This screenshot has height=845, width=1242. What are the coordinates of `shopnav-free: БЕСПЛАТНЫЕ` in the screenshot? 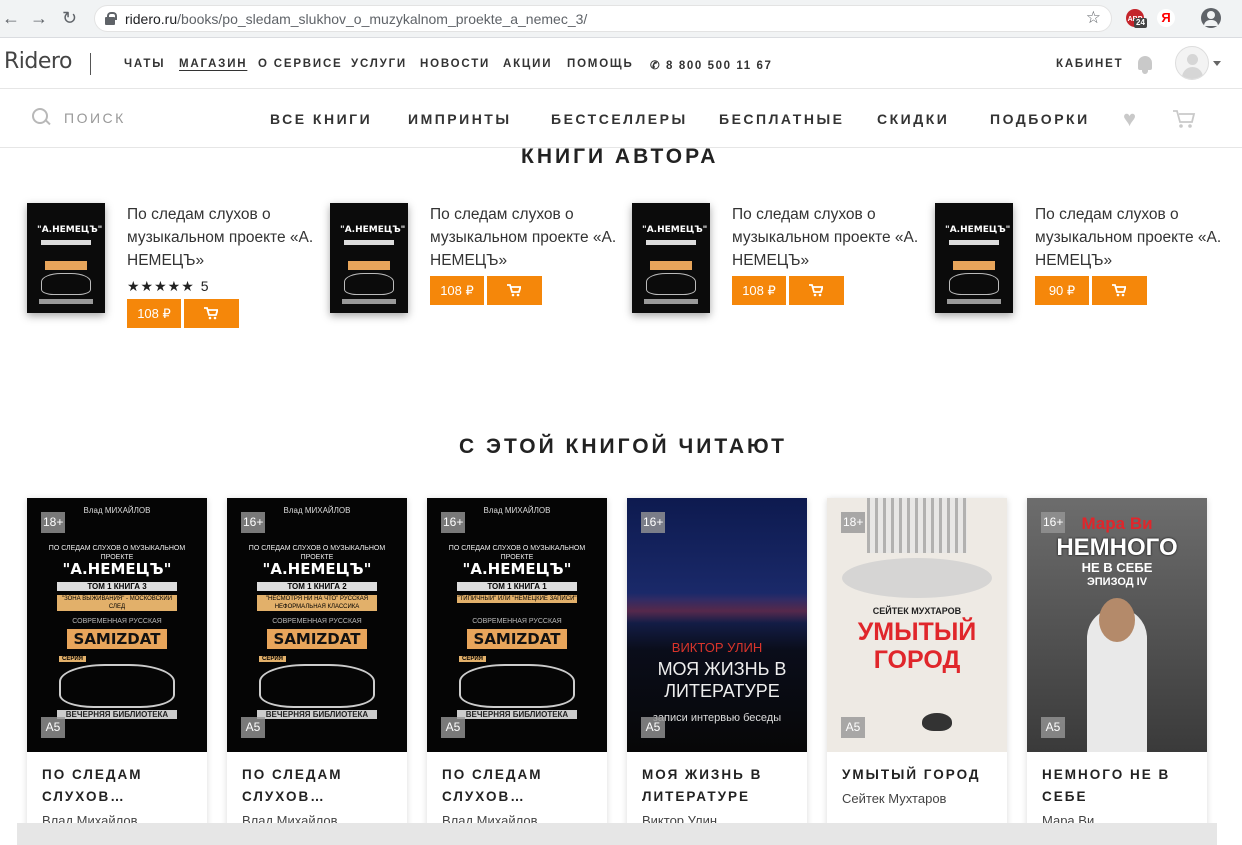 It's located at (782, 119).